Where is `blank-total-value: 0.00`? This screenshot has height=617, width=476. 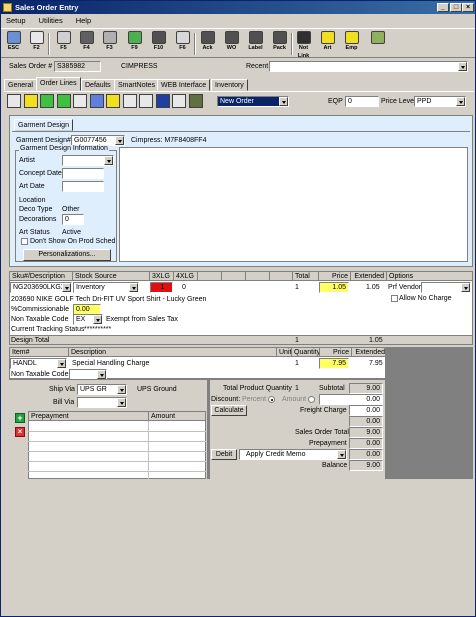 blank-total-value: 0.00 is located at coordinates (366, 421).